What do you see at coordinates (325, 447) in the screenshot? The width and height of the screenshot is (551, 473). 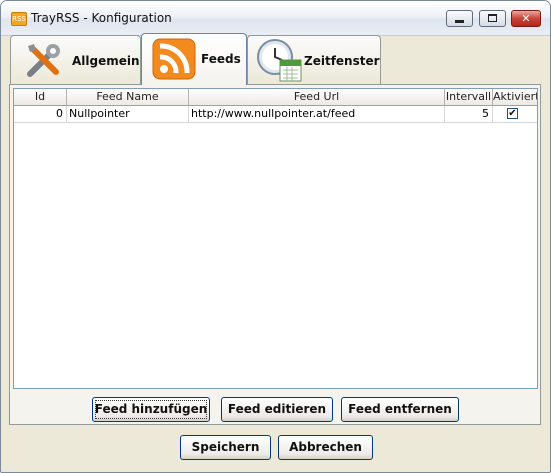 I see `cancel-button: Abbrechen` at bounding box center [325, 447].